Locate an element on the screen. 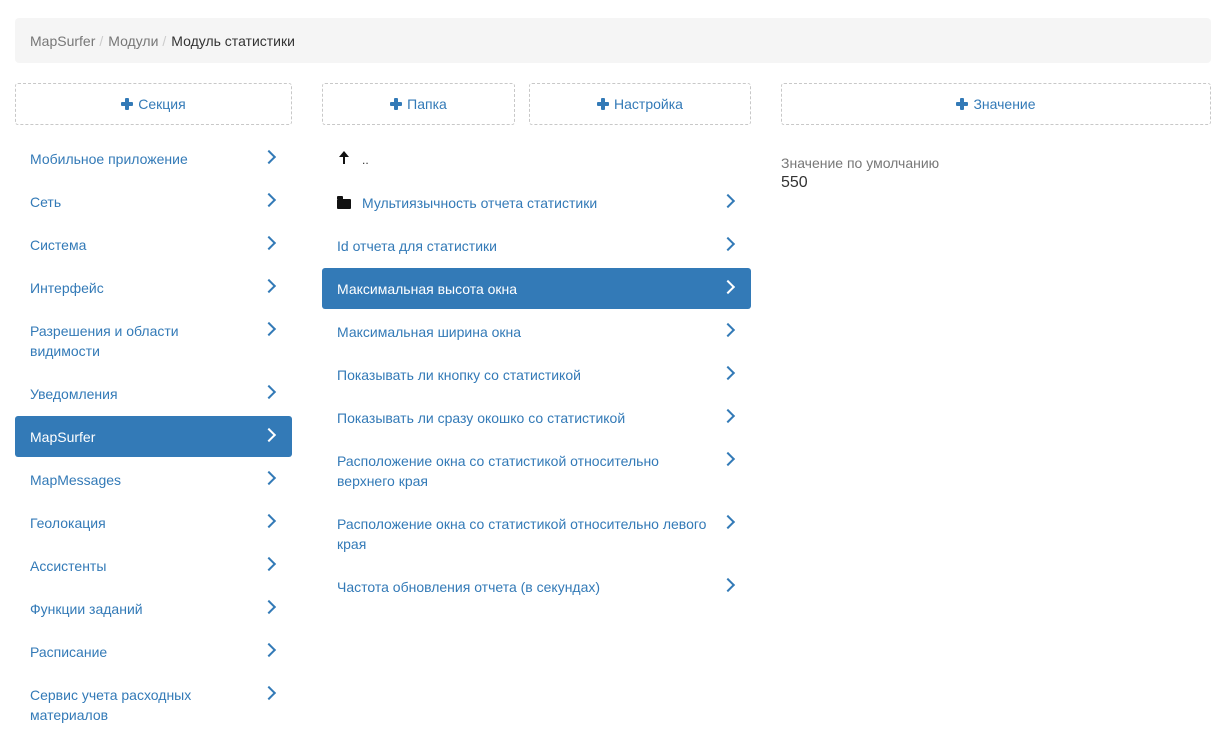  setting-item-label: Мультиязычность отчета статистики is located at coordinates (480, 203).